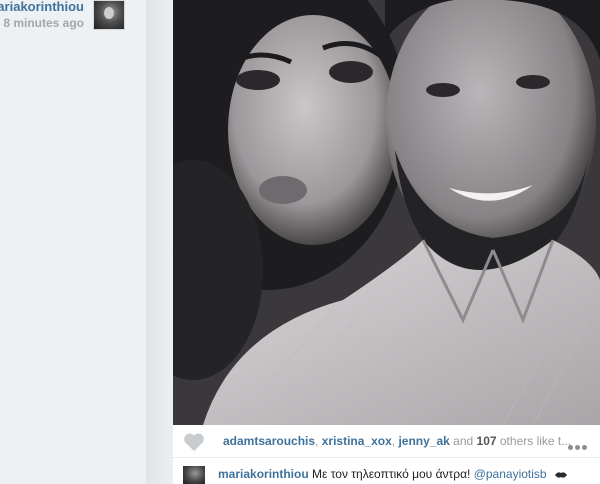 The image size is (600, 484). I want to click on kiss-lips-icon, so click(560, 475).